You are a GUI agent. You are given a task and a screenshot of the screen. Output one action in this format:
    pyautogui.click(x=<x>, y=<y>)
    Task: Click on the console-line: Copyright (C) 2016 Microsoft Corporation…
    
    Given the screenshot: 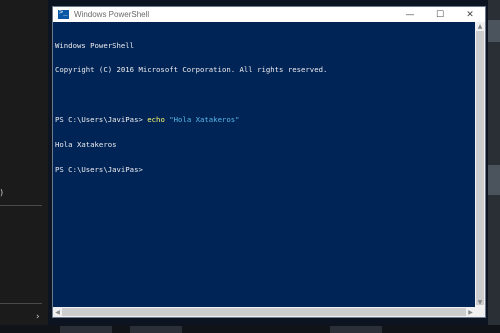 What is the action you would take?
    pyautogui.click(x=191, y=70)
    